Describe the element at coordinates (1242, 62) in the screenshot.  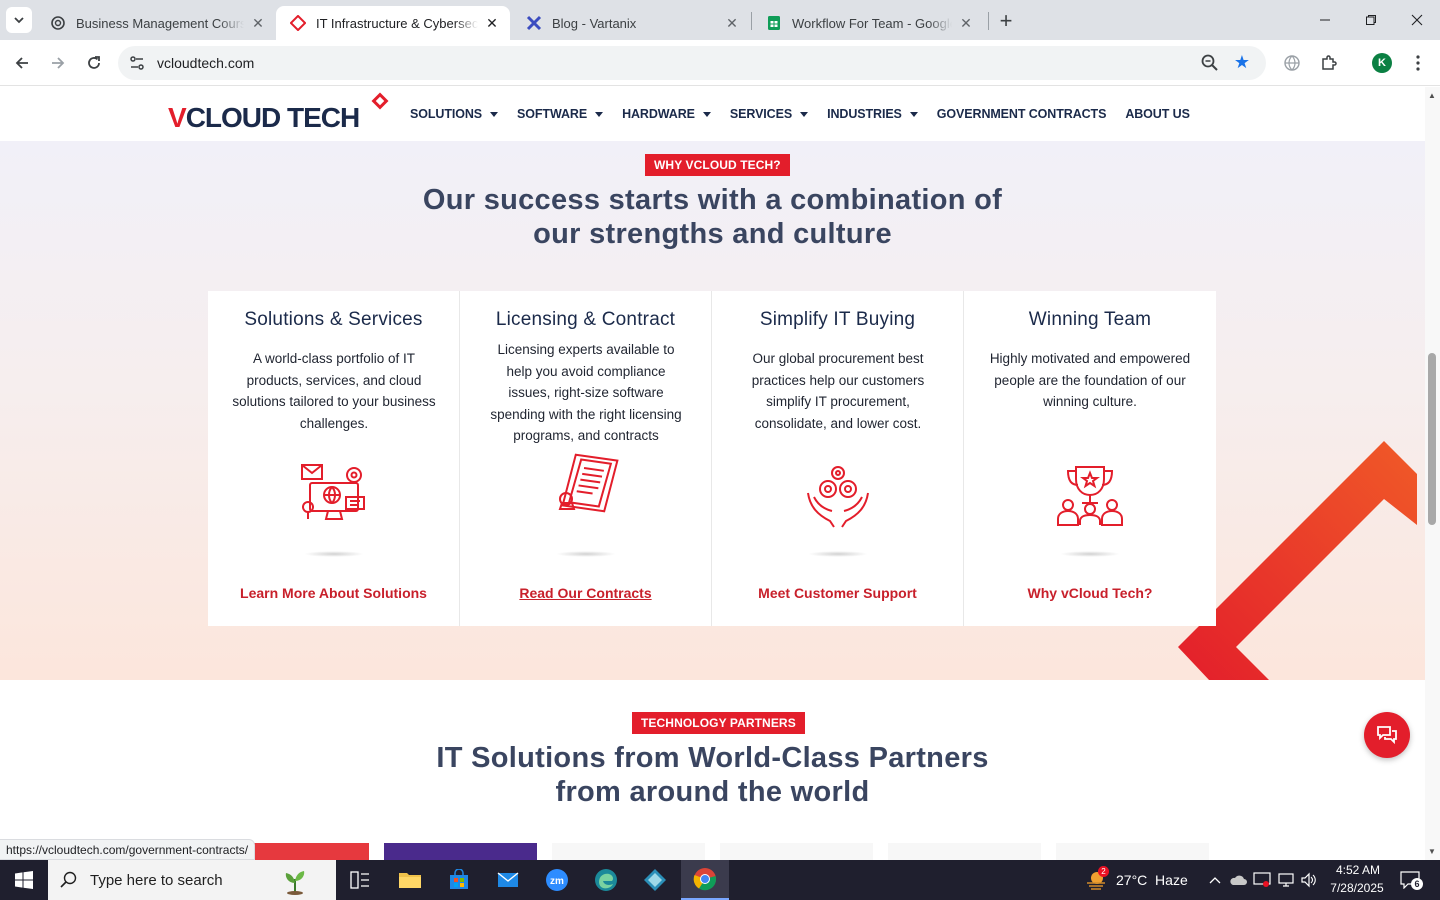
I see `bookmark-star-icon: ★` at that location.